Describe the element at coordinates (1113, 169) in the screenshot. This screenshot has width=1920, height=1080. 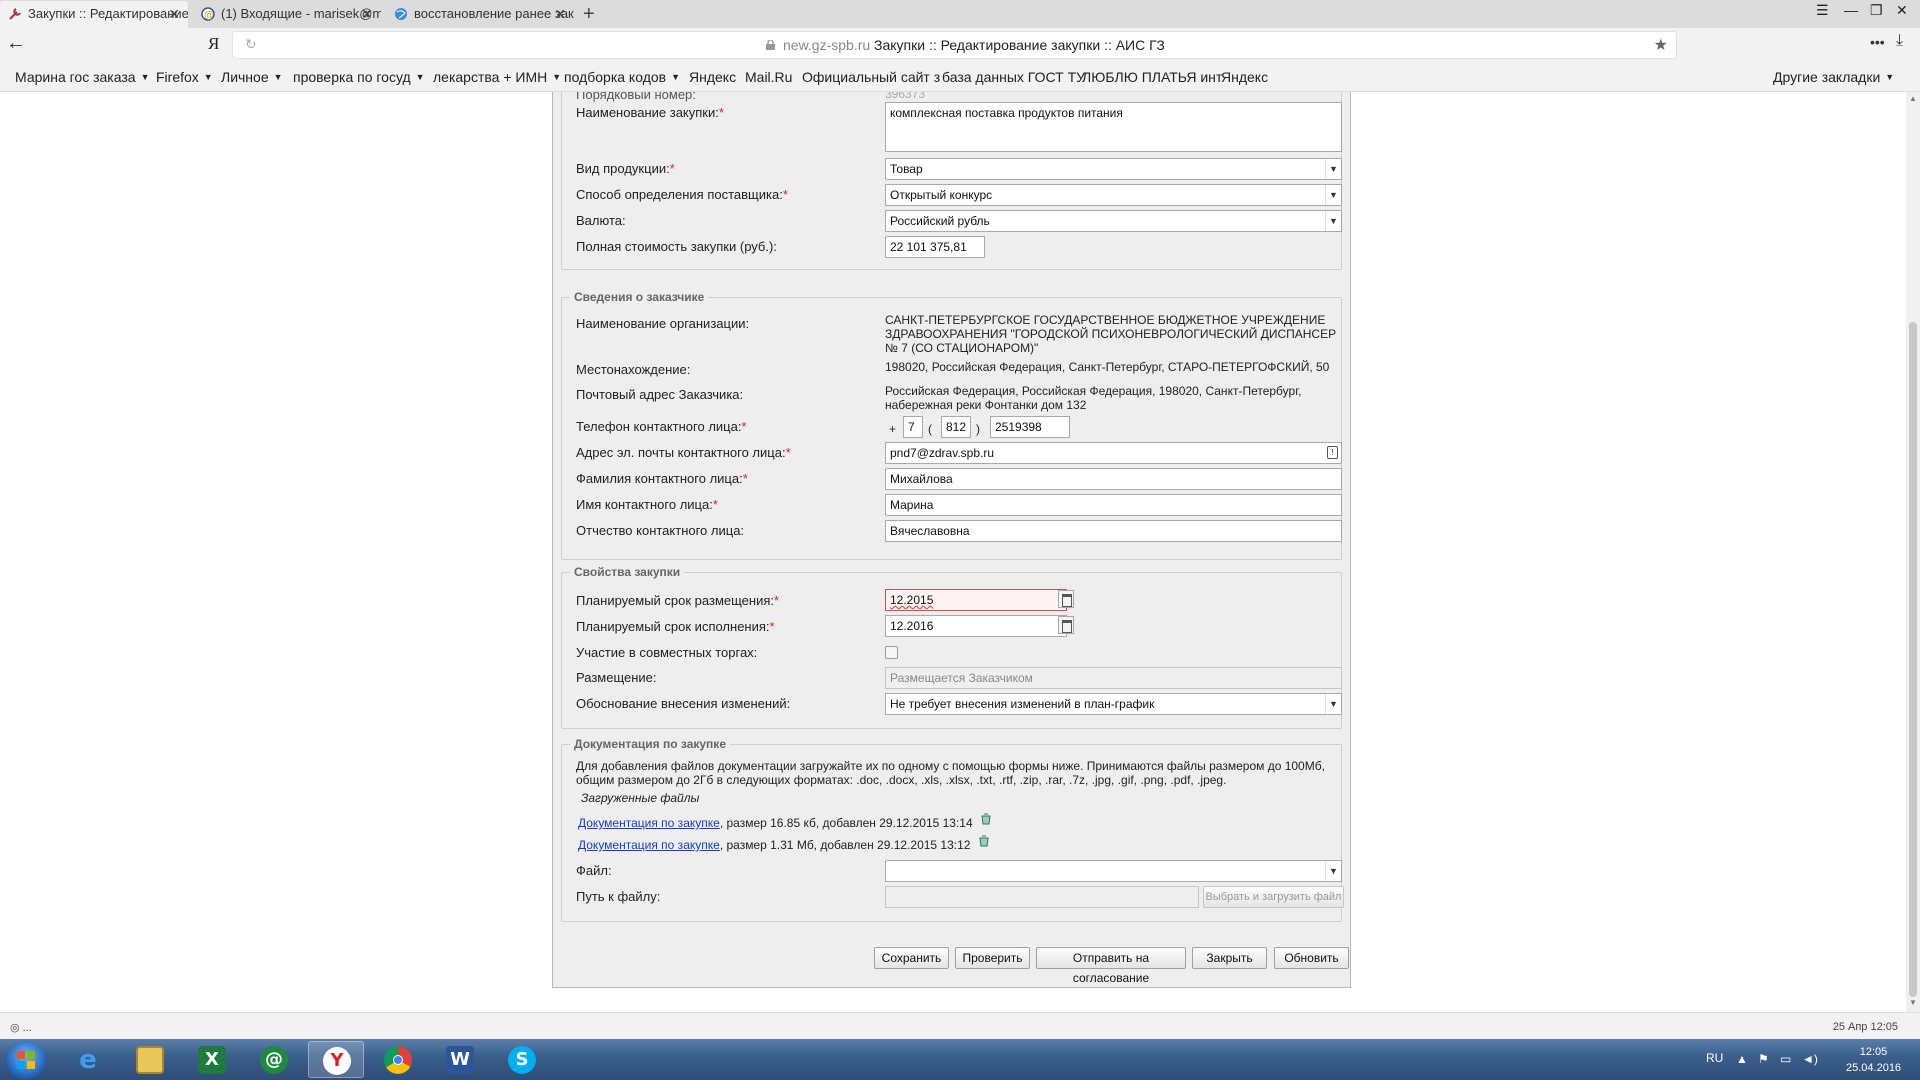
I see `product-type-select: Товар ▼` at that location.